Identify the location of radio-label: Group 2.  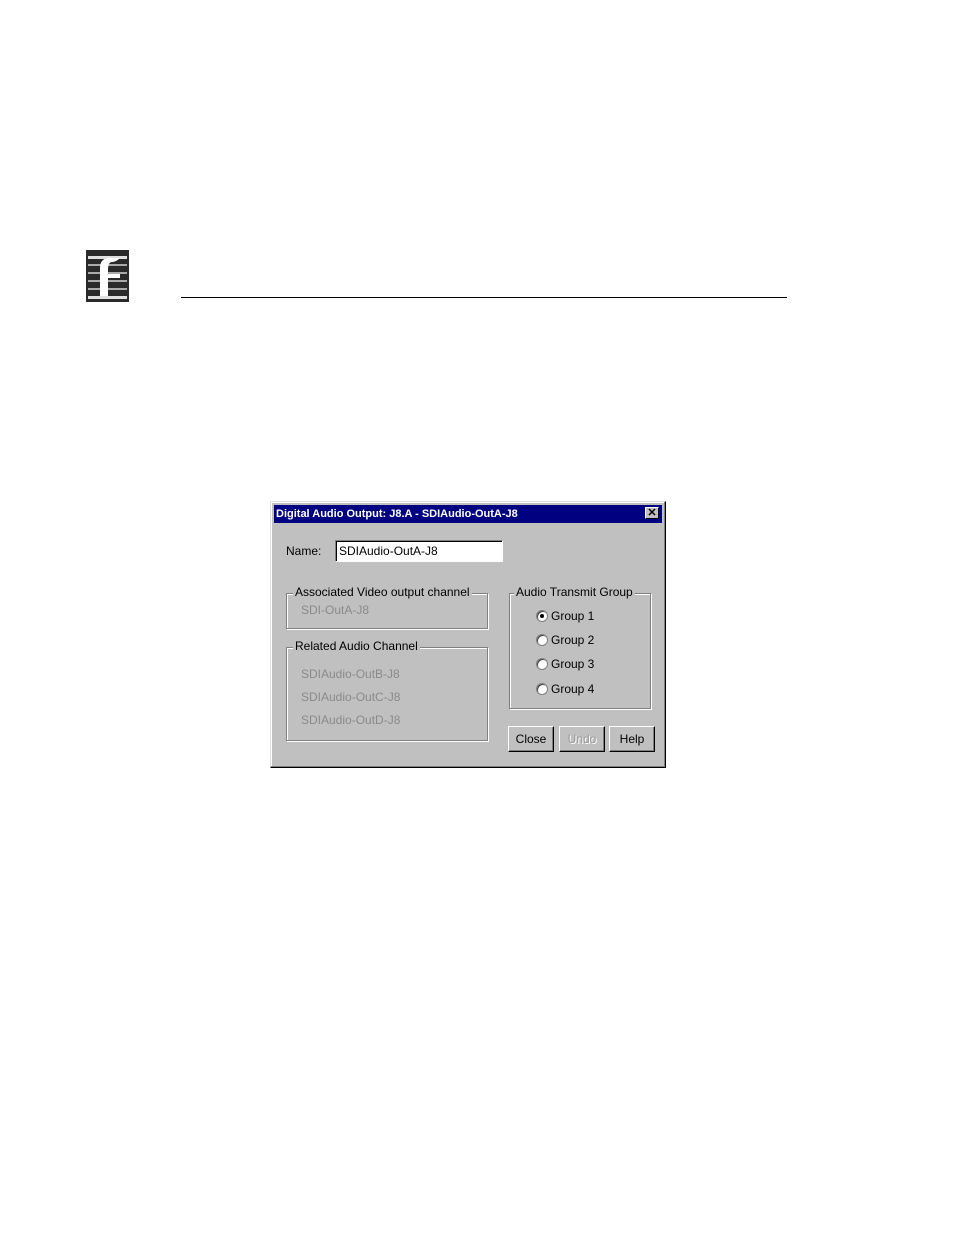
(573, 640).